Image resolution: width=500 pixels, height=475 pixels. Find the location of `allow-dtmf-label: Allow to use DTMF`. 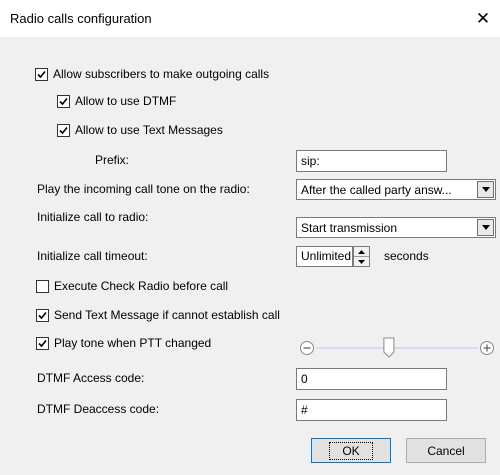

allow-dtmf-label: Allow to use DTMF is located at coordinates (125, 101).